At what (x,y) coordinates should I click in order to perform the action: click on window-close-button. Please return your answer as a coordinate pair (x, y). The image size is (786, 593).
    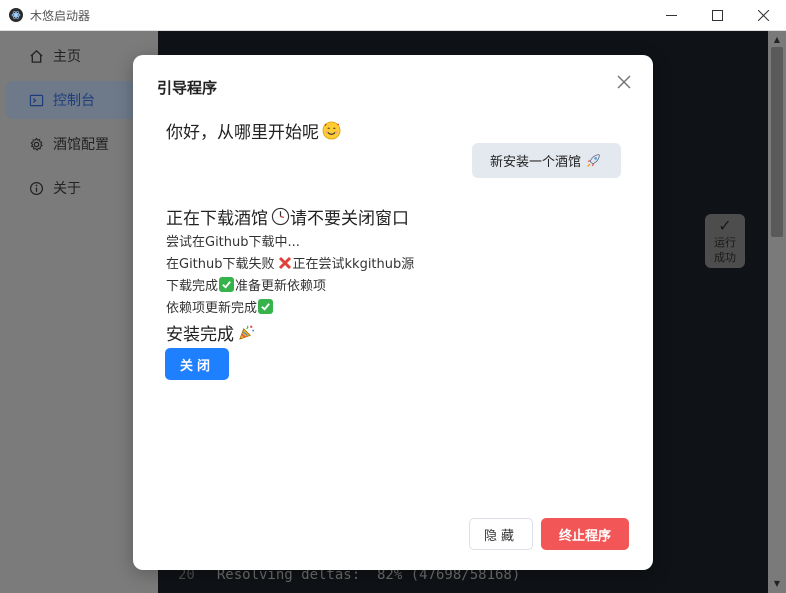
    Looking at the image, I should click on (763, 15).